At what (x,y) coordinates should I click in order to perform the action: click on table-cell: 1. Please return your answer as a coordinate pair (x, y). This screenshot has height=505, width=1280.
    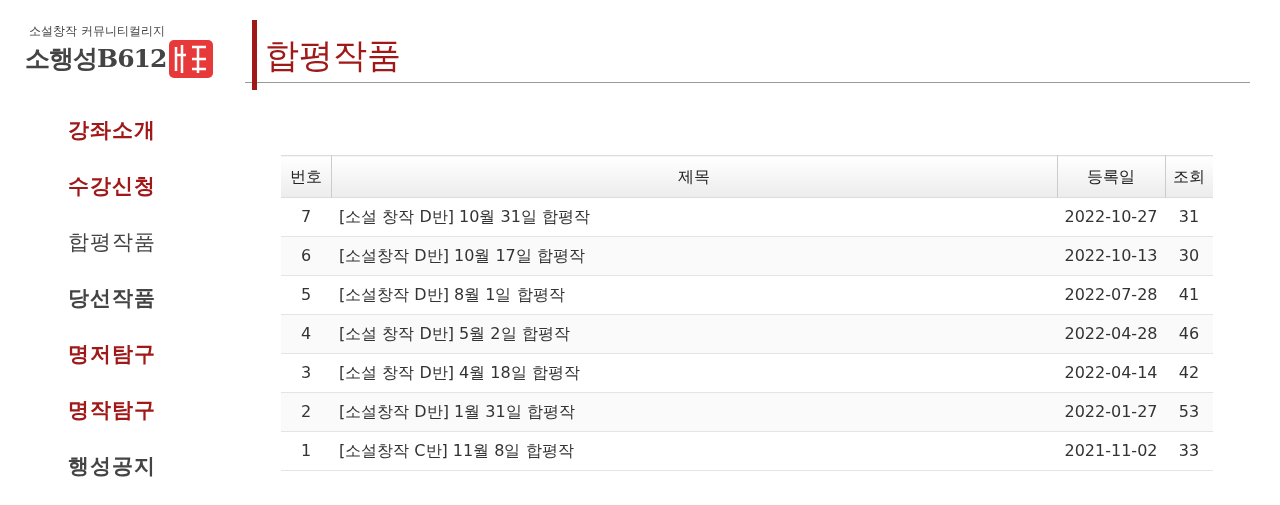
    Looking at the image, I should click on (306, 451).